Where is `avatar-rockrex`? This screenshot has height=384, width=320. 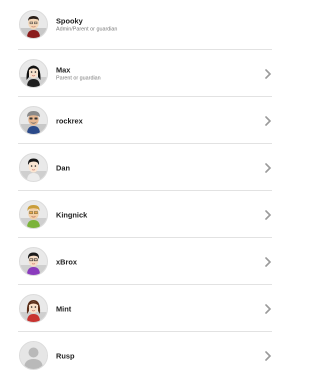
avatar-rockrex is located at coordinates (33, 120).